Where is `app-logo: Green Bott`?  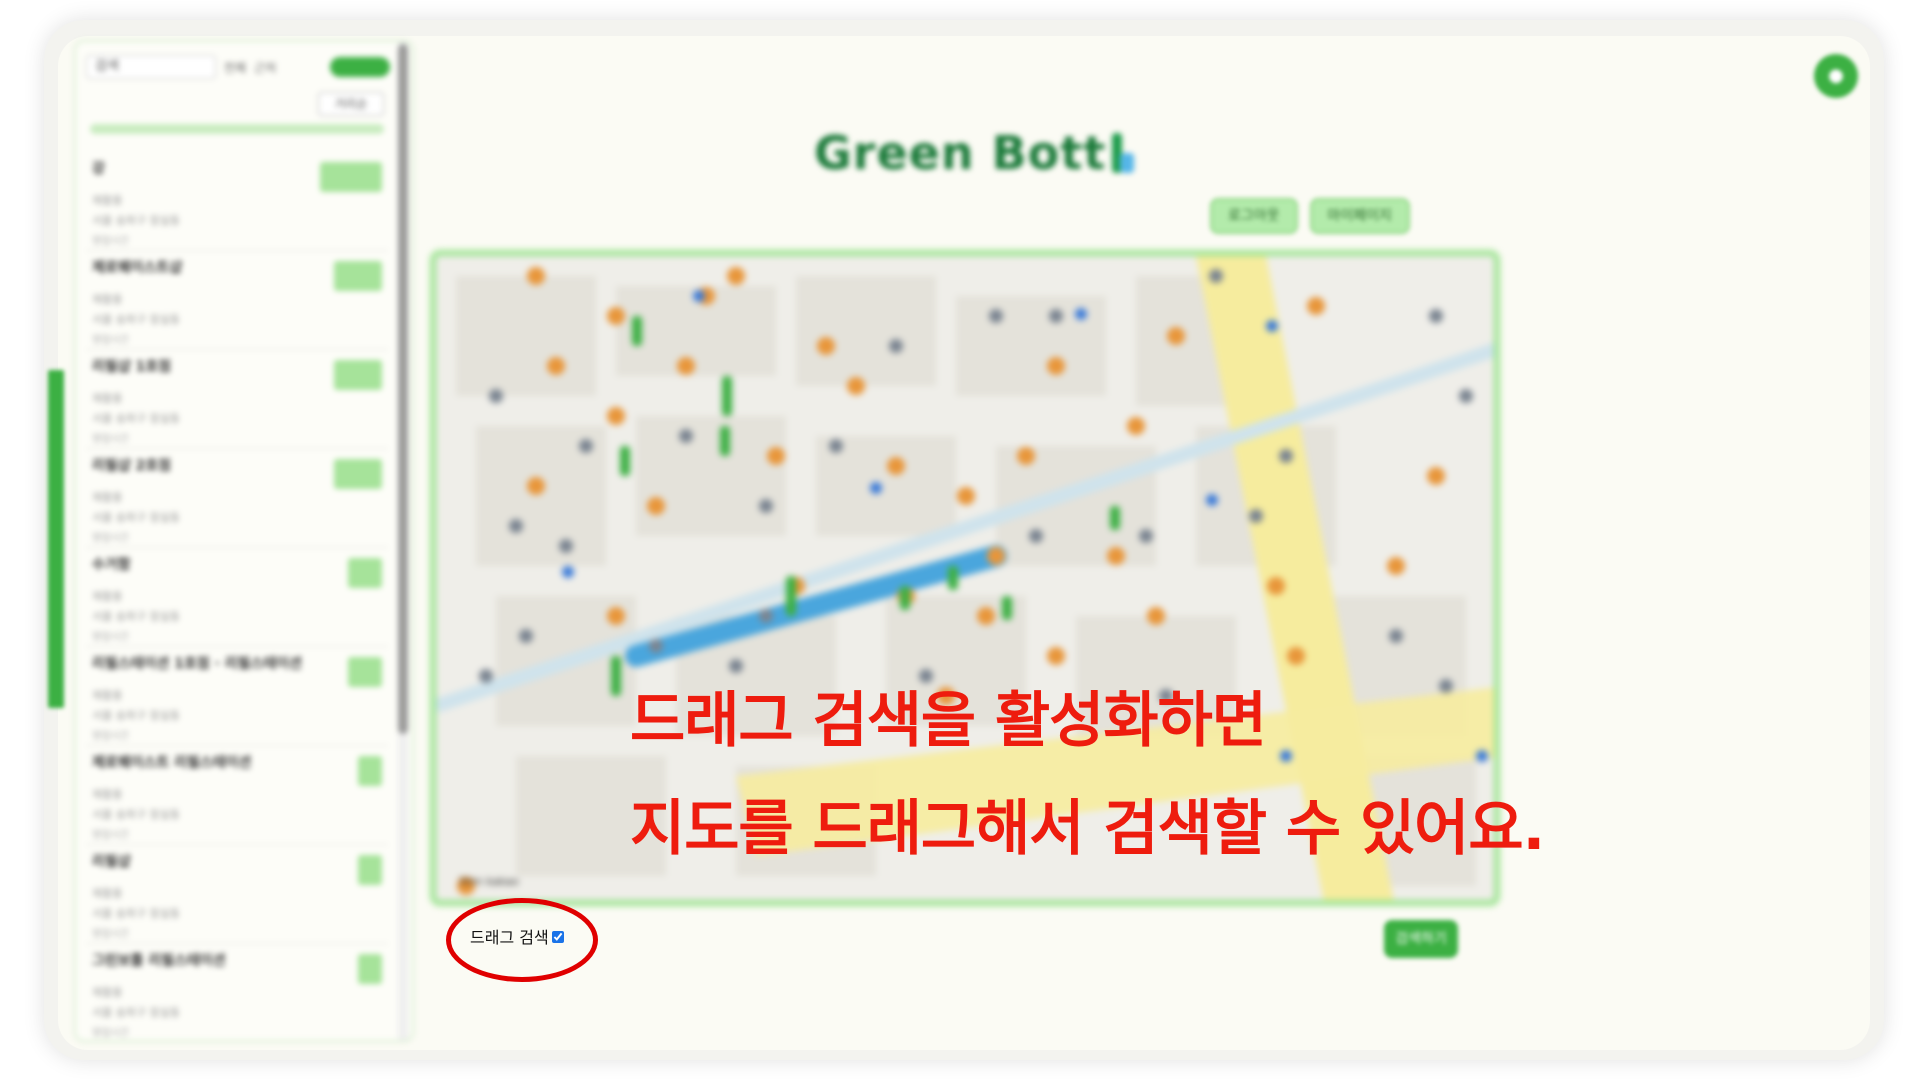
app-logo: Green Bott is located at coordinates (979, 153).